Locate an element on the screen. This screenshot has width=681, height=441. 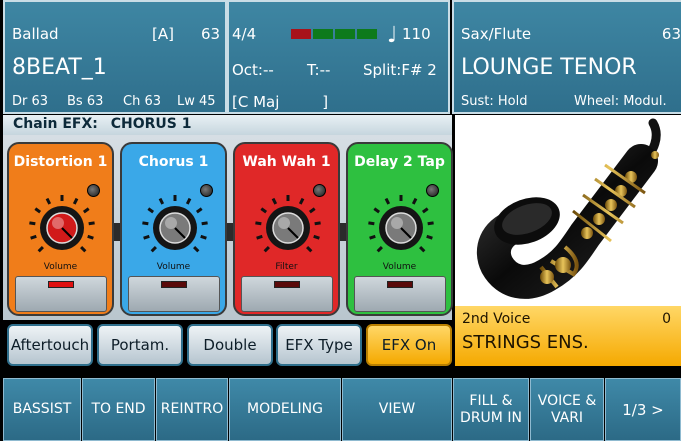
time-signature: 4/4 is located at coordinates (244, 34).